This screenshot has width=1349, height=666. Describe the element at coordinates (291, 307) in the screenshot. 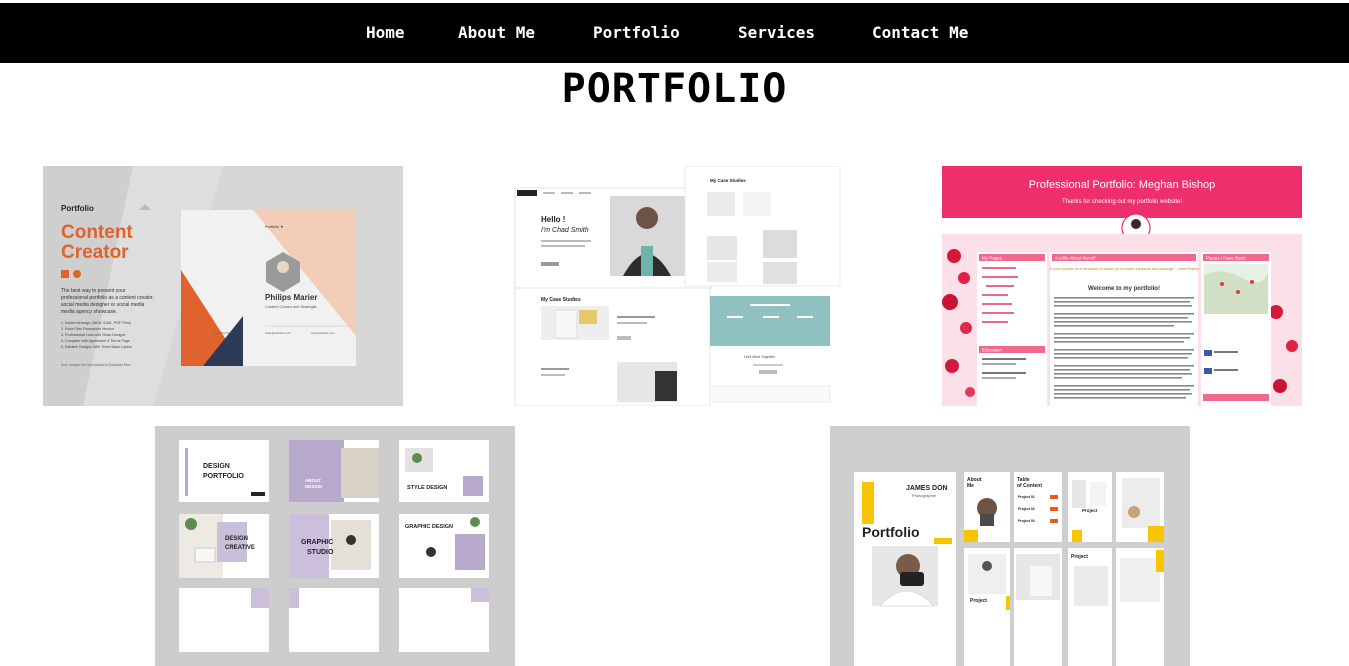

I see `brochure-role: Content Creator and Strategist` at that location.